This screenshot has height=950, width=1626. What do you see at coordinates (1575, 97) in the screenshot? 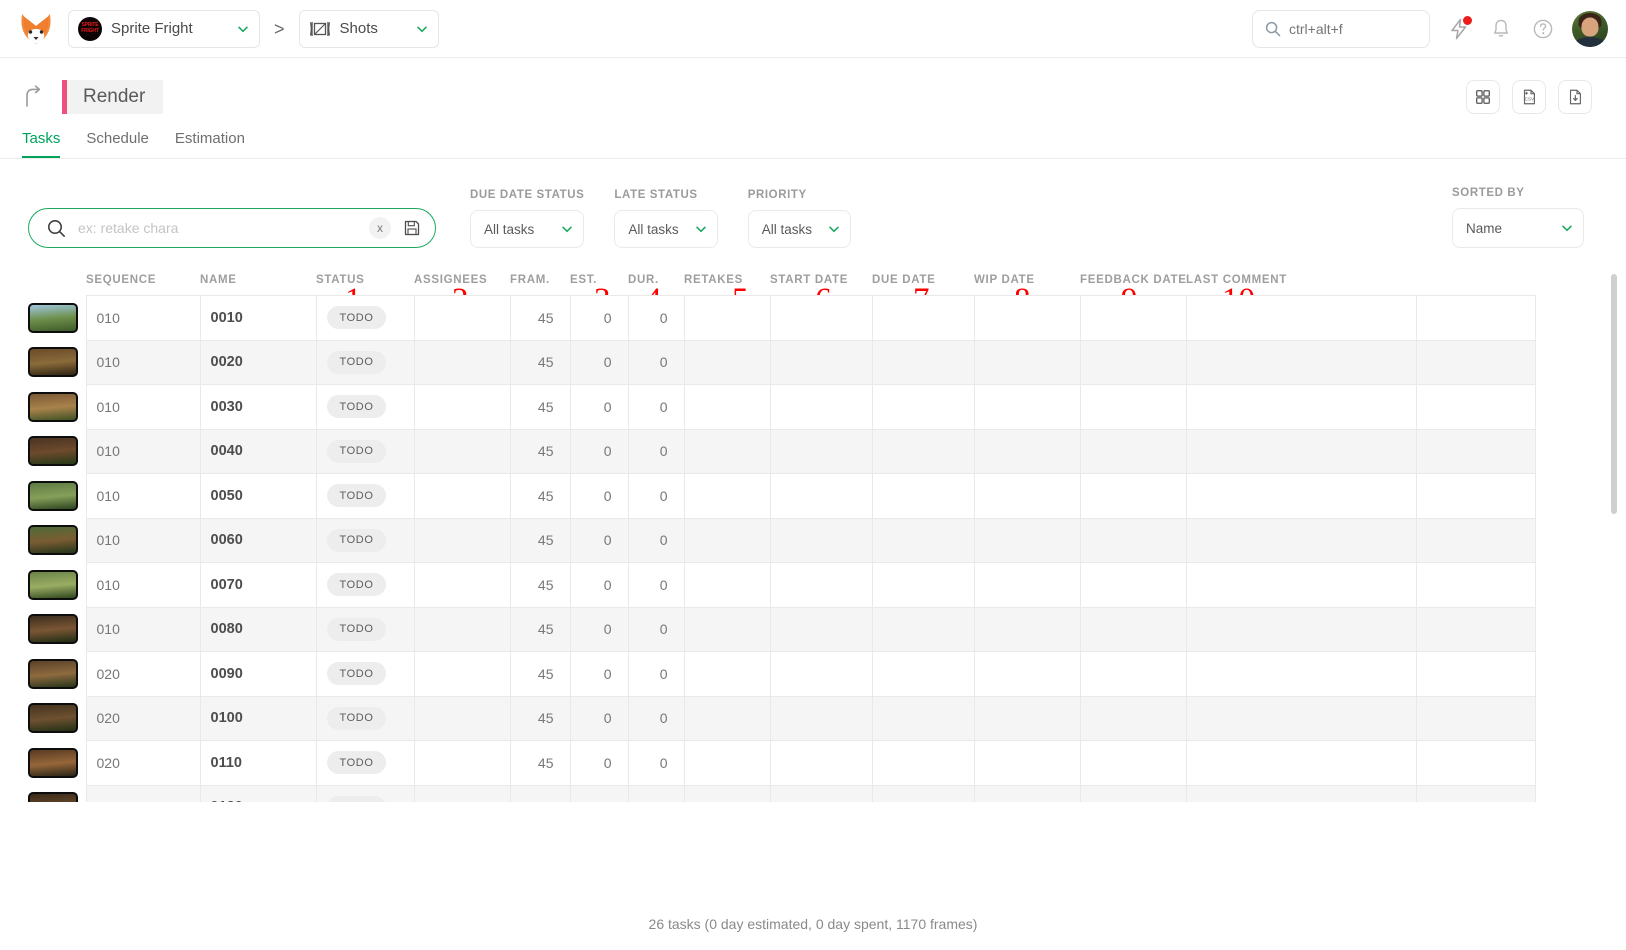
I see `export-csv-button` at bounding box center [1575, 97].